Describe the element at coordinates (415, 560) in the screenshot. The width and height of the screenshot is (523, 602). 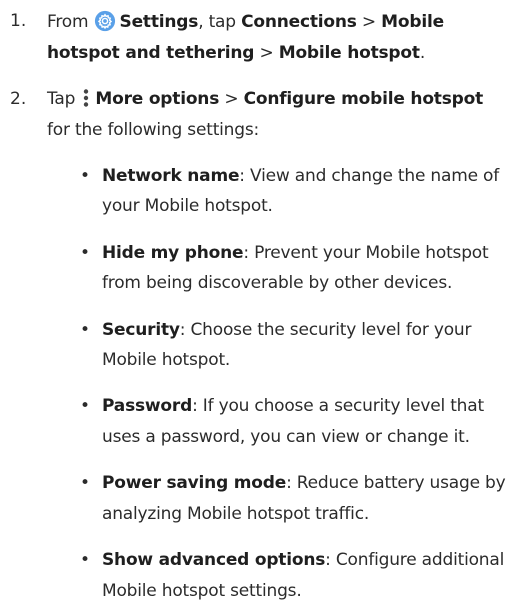
I see `item-desc: : Configure additional` at that location.